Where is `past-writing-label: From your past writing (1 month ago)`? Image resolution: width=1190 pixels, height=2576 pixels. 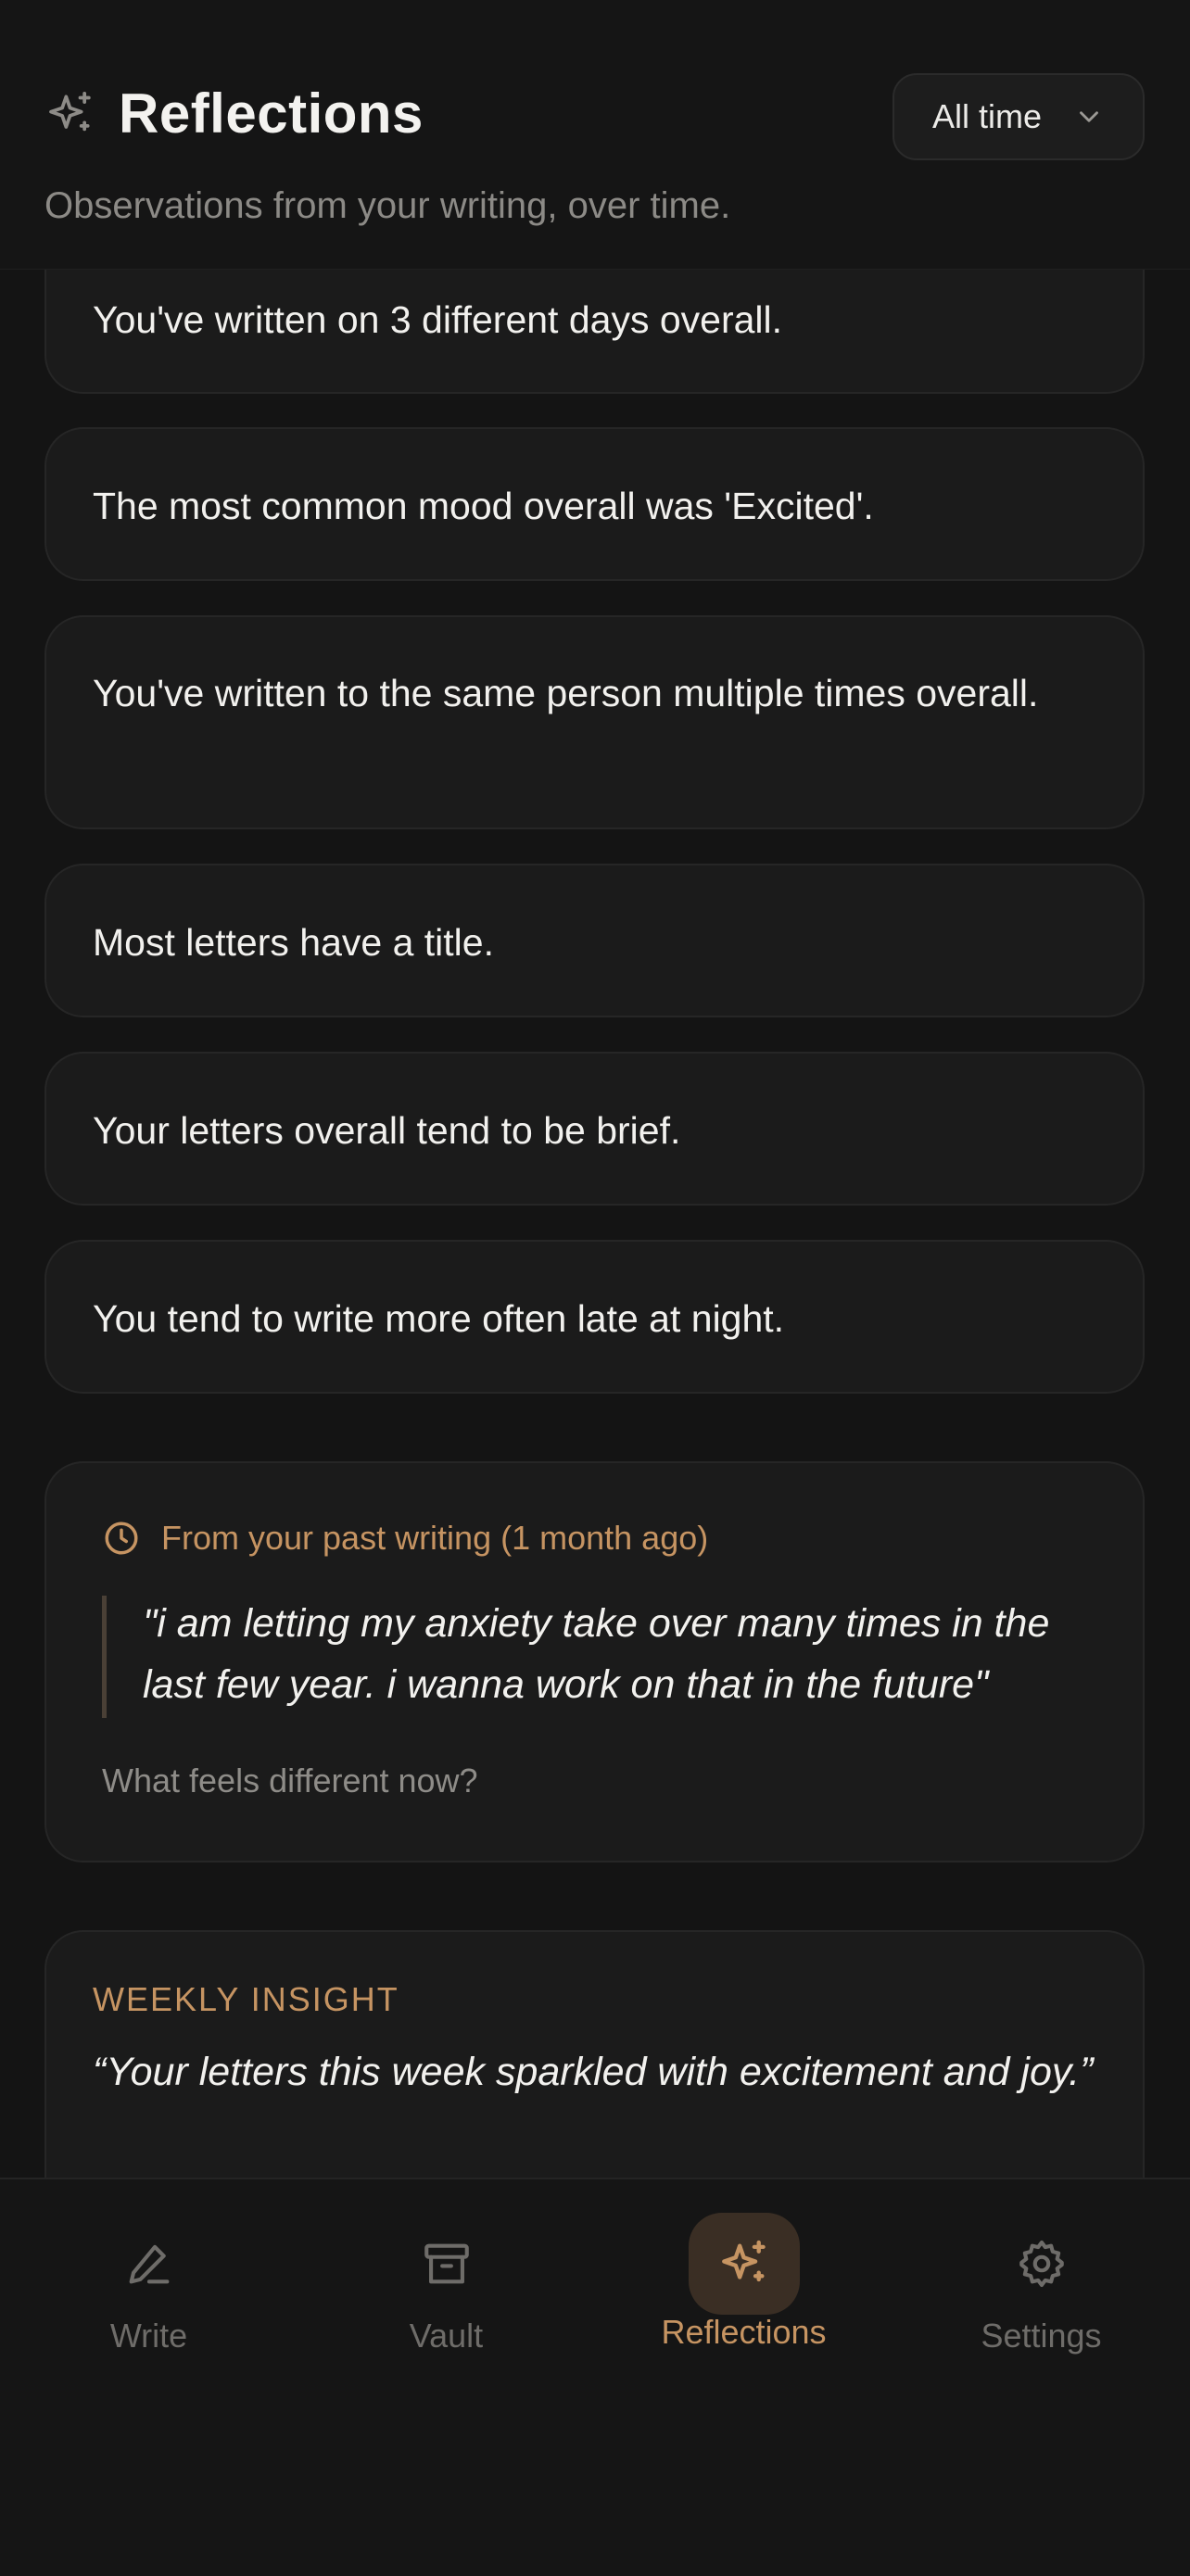 past-writing-label: From your past writing (1 month ago) is located at coordinates (435, 1538).